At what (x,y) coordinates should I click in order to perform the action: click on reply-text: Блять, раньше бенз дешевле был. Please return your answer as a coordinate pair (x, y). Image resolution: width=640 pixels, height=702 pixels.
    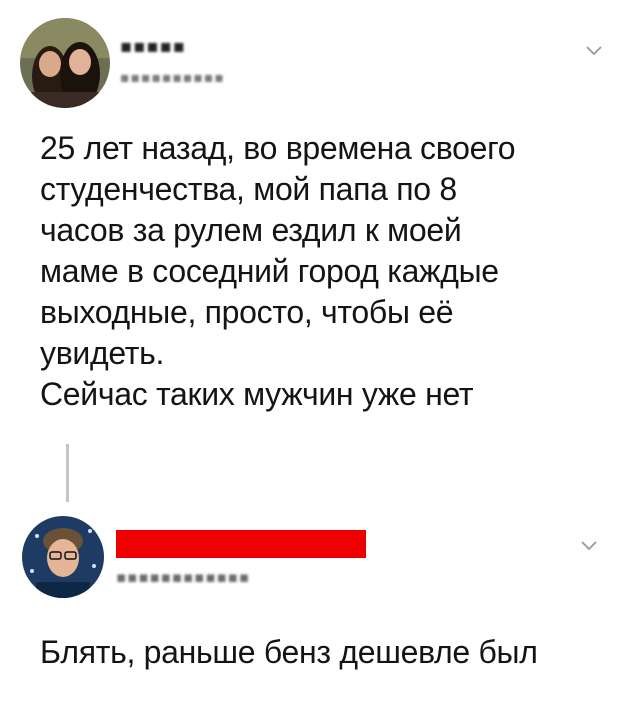
    Looking at the image, I should click on (289, 652).